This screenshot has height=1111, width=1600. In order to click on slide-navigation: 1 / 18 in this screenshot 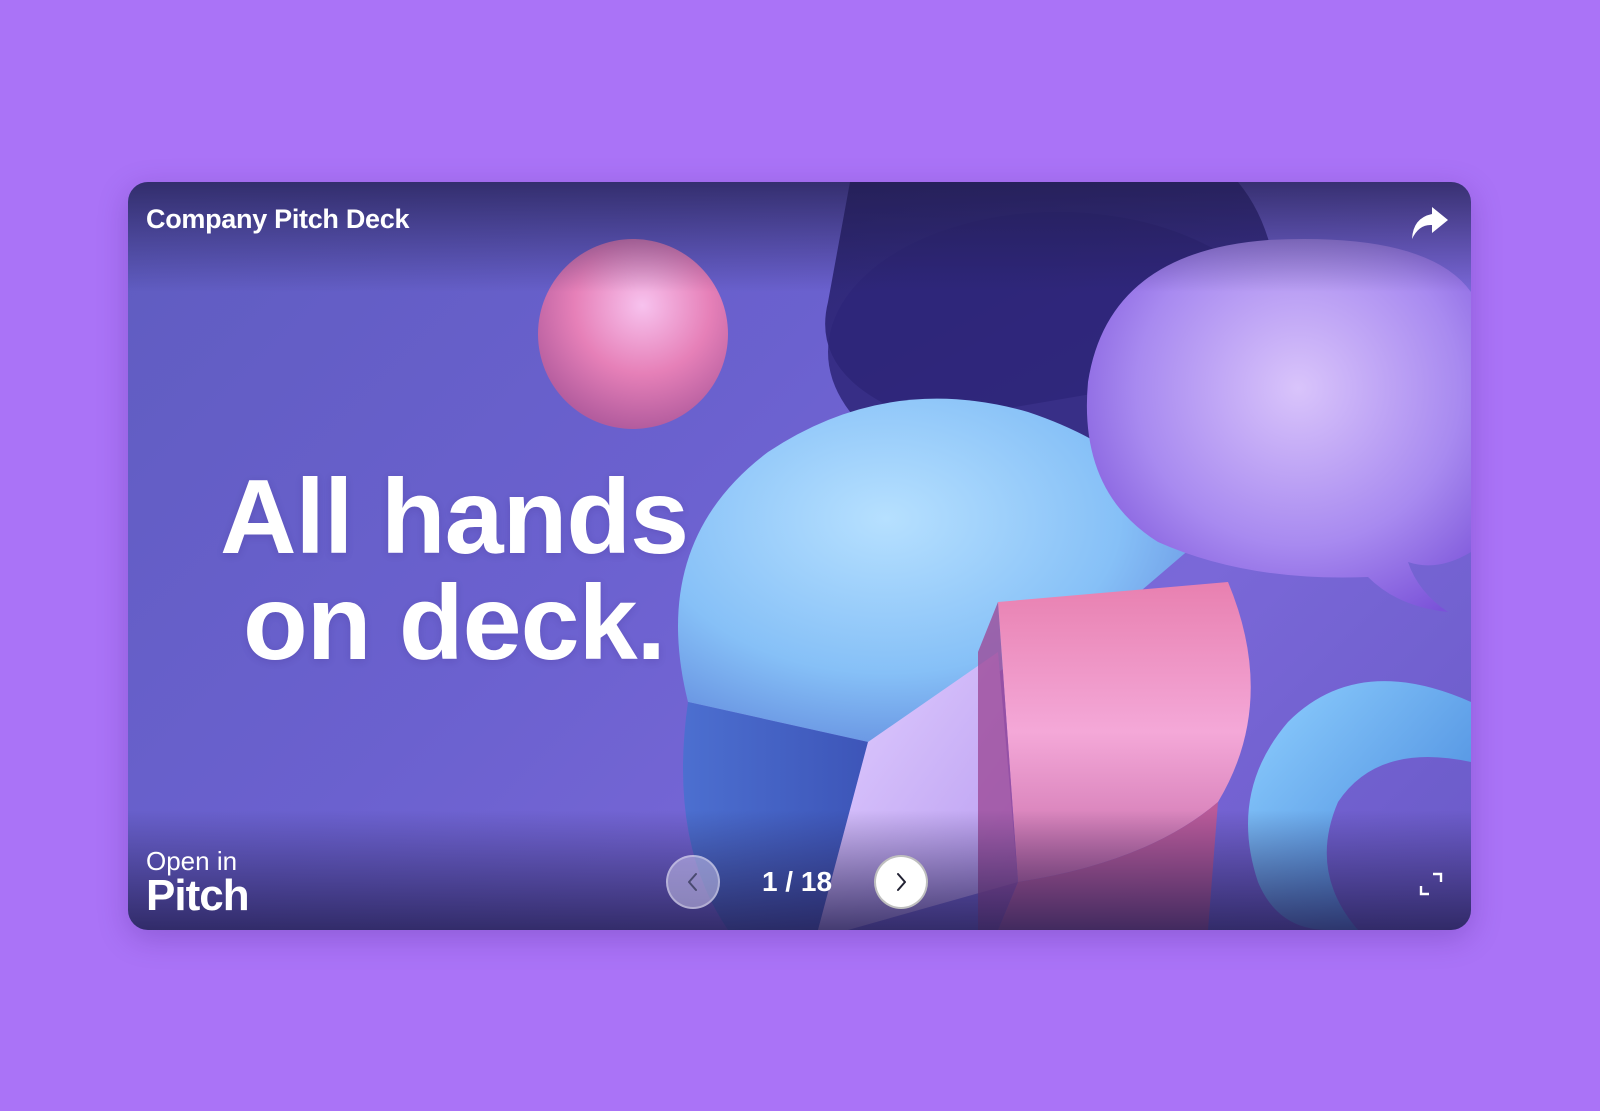, I will do `click(797, 882)`.